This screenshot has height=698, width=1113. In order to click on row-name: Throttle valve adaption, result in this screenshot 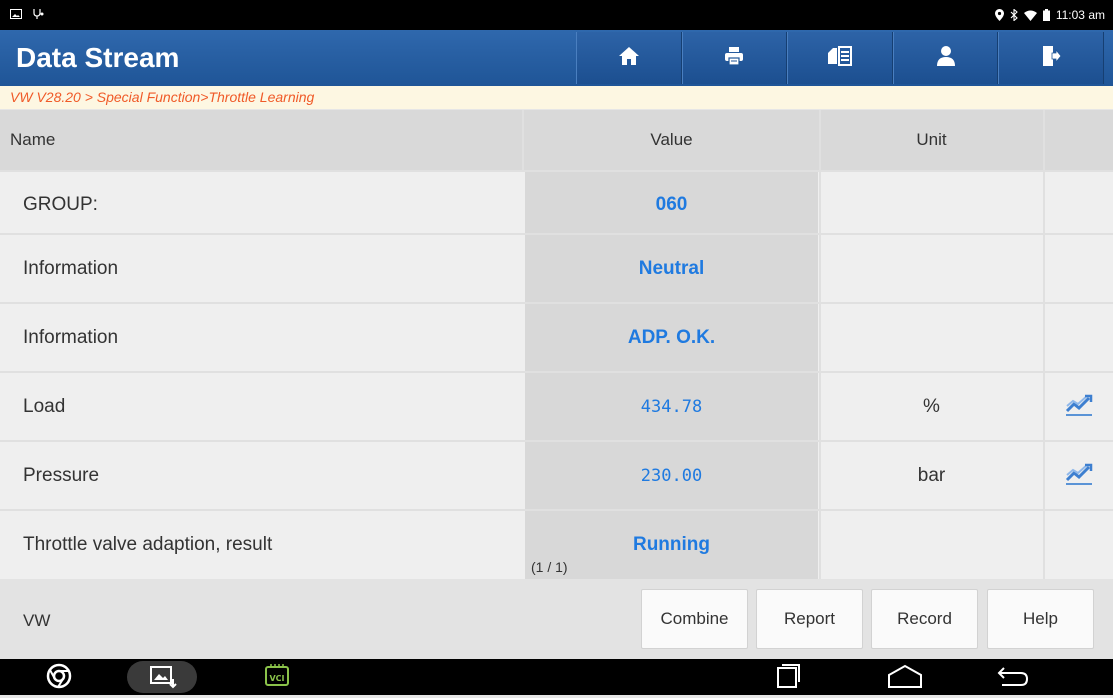, I will do `click(148, 544)`.